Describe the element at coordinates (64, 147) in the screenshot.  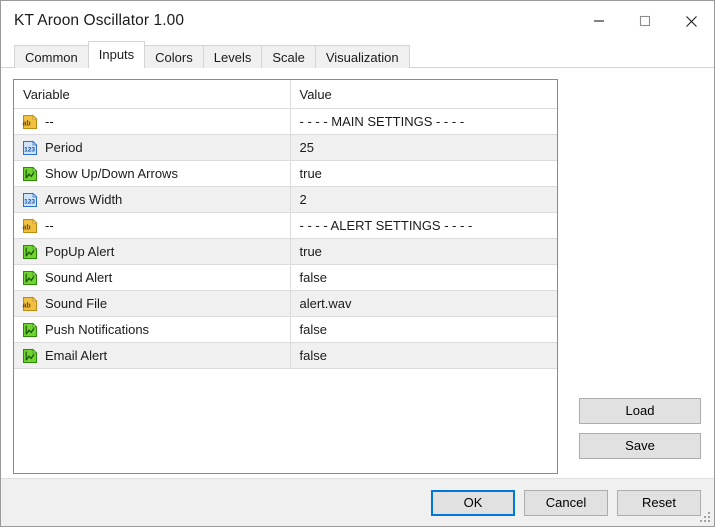
I see `row-variable-label: Period` at that location.